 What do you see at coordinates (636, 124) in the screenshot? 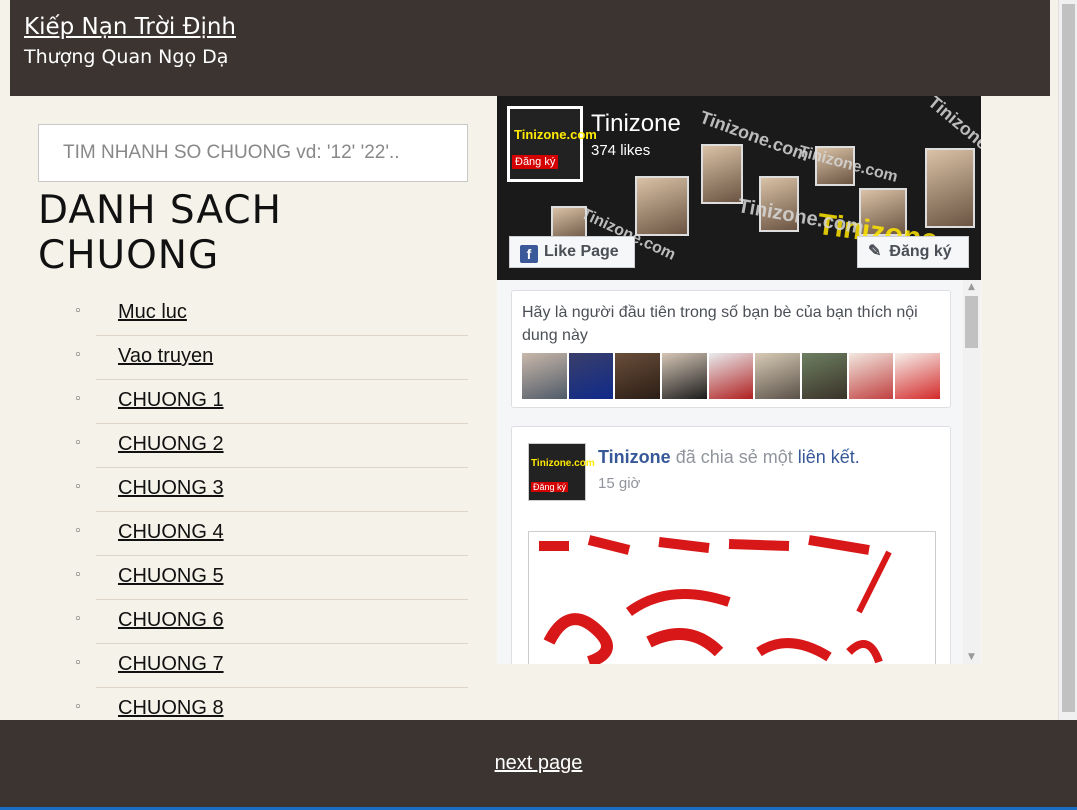
I see `fb-page-name: Tinizone` at bounding box center [636, 124].